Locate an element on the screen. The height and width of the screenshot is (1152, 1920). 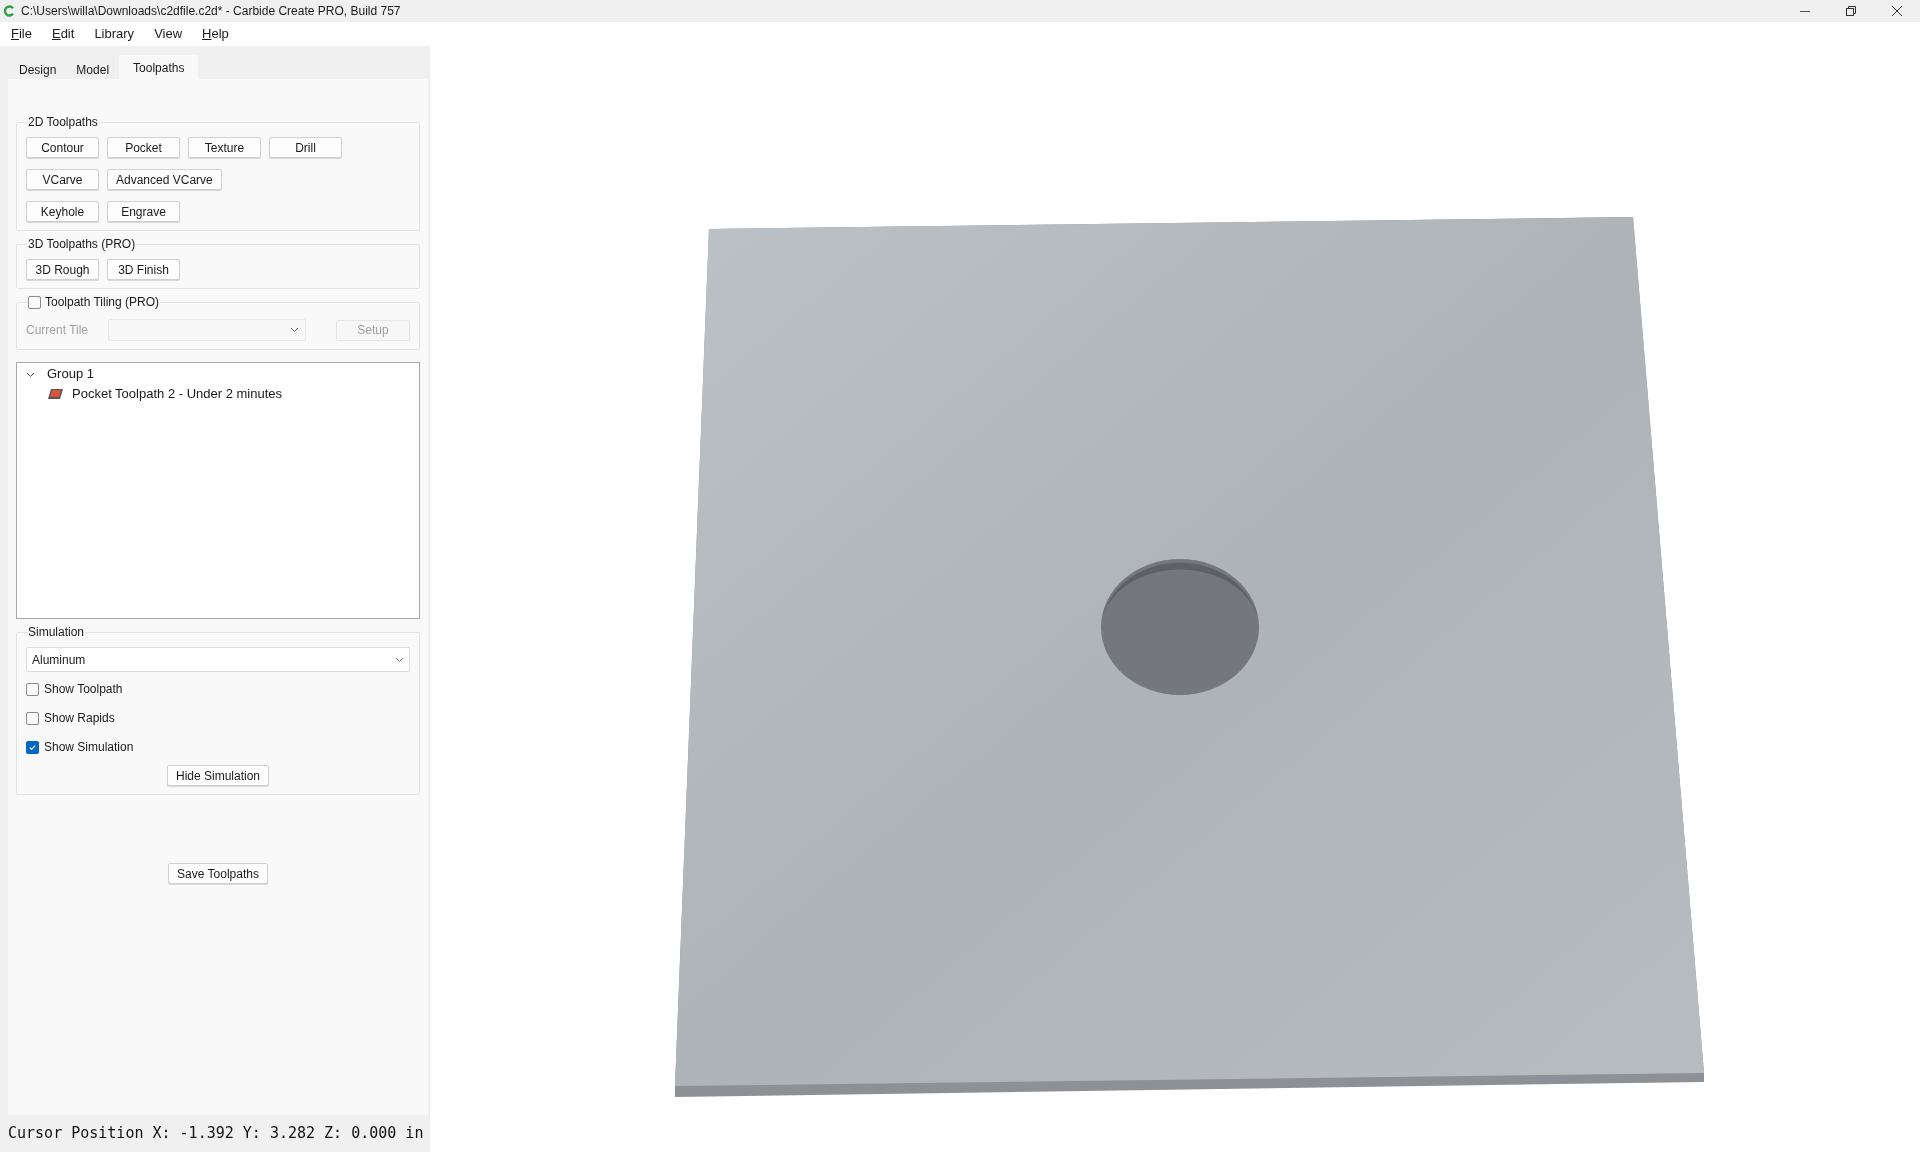
save-toolpaths-button: Save Toolpaths is located at coordinates (218, 873).